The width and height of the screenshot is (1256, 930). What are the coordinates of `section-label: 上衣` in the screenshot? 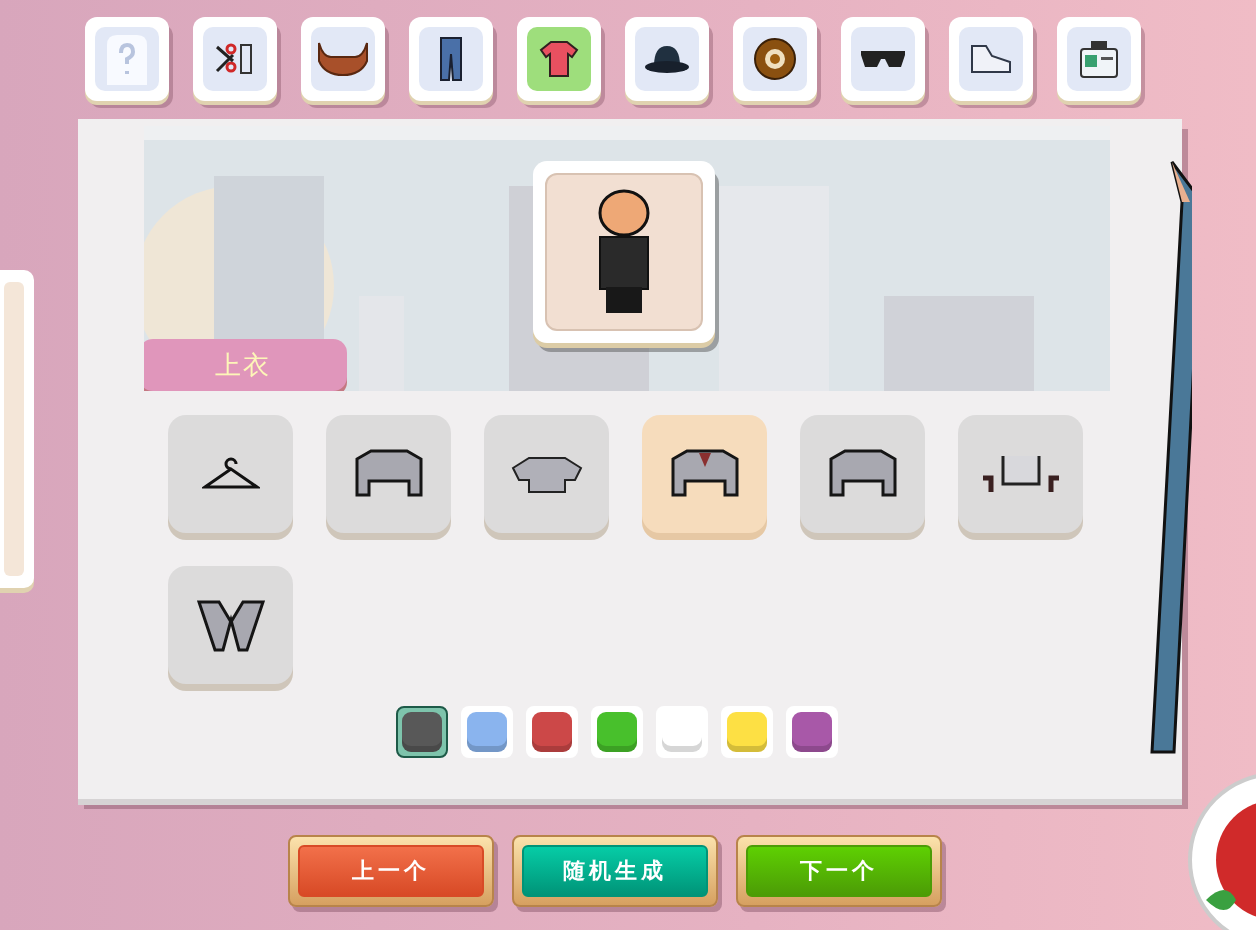 It's located at (245, 365).